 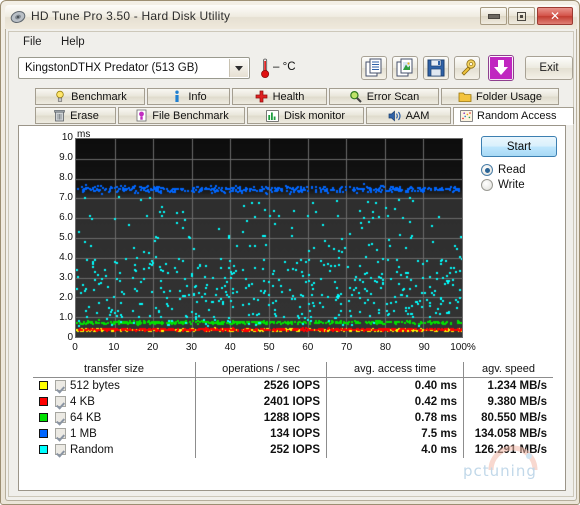 I want to click on minimize-icon, so click(x=493, y=16).